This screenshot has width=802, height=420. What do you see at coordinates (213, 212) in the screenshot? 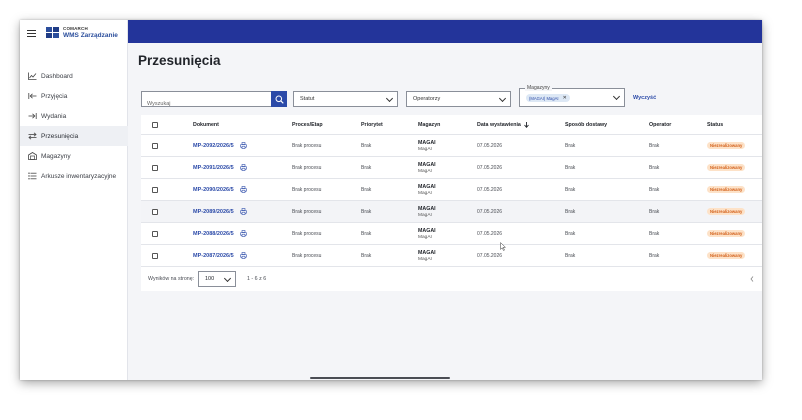
I see `document-link: MP-2089/2026/5` at bounding box center [213, 212].